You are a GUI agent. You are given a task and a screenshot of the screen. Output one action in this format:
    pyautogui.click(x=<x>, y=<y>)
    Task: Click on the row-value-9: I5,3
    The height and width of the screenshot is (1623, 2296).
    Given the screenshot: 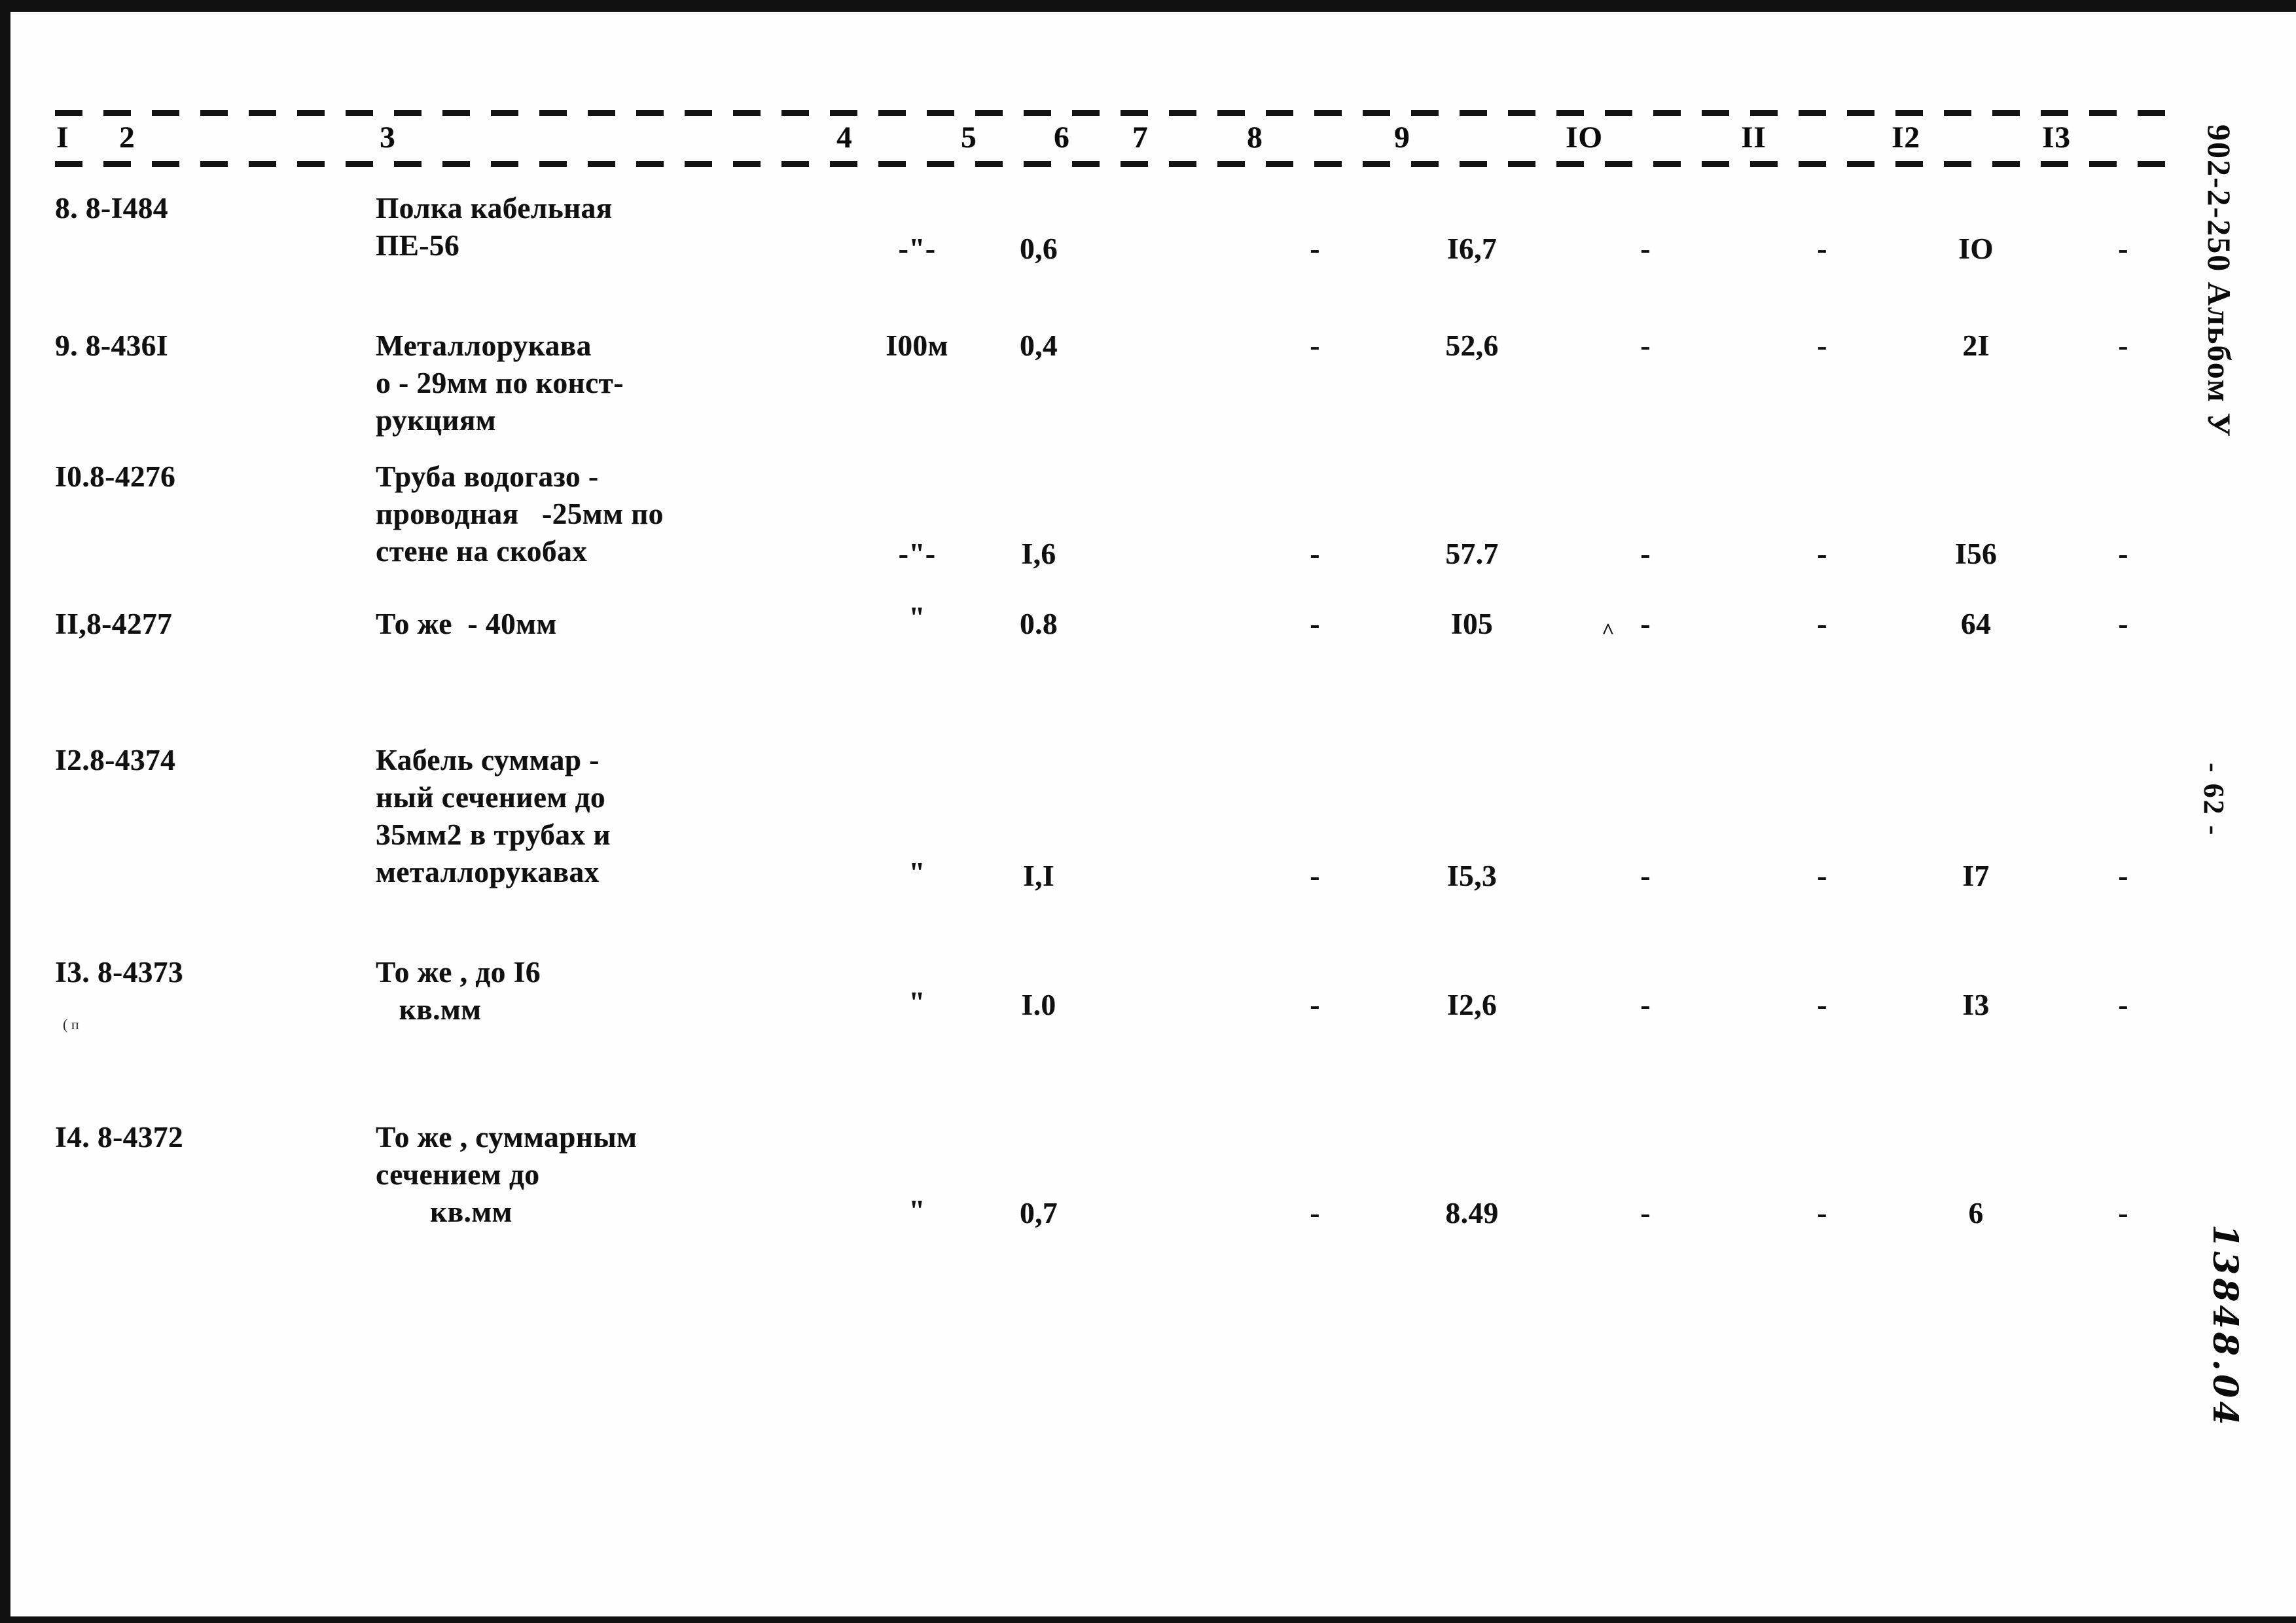 What is the action you would take?
    pyautogui.click(x=1472, y=876)
    